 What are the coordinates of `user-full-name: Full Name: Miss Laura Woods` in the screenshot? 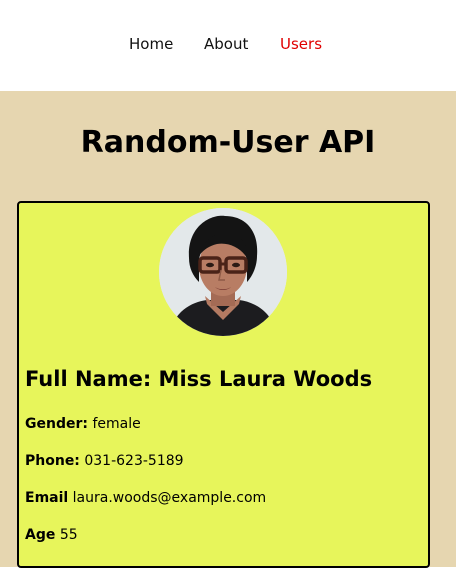 It's located at (198, 379).